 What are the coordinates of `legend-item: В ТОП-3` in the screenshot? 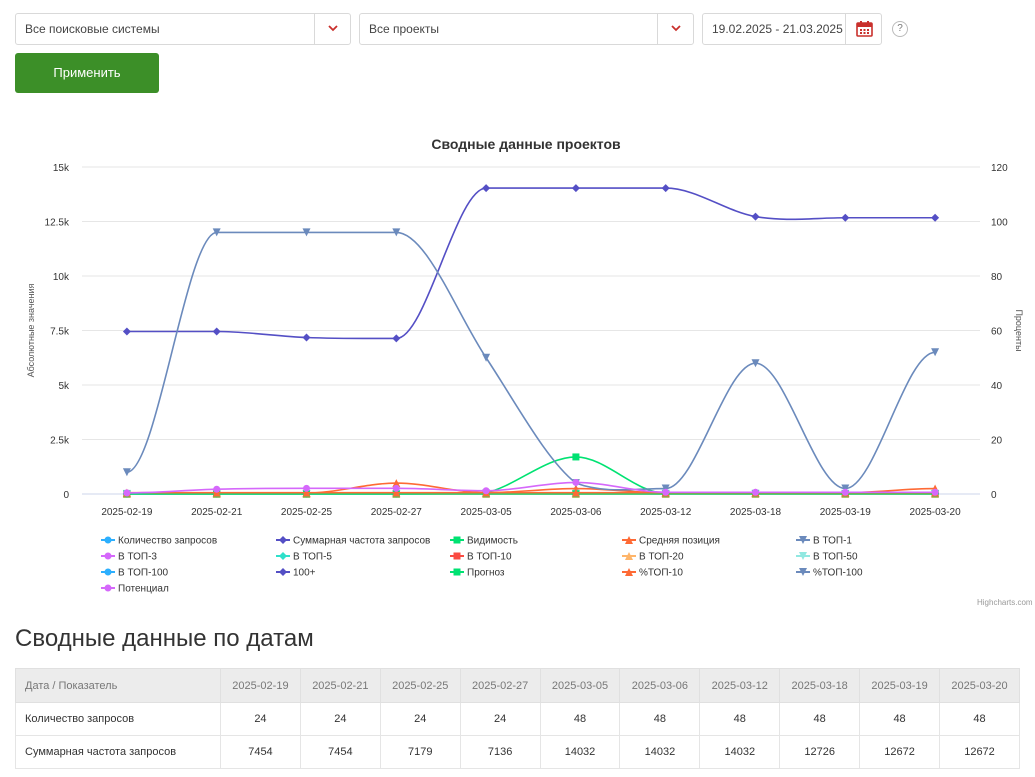 It's located at (129, 557).